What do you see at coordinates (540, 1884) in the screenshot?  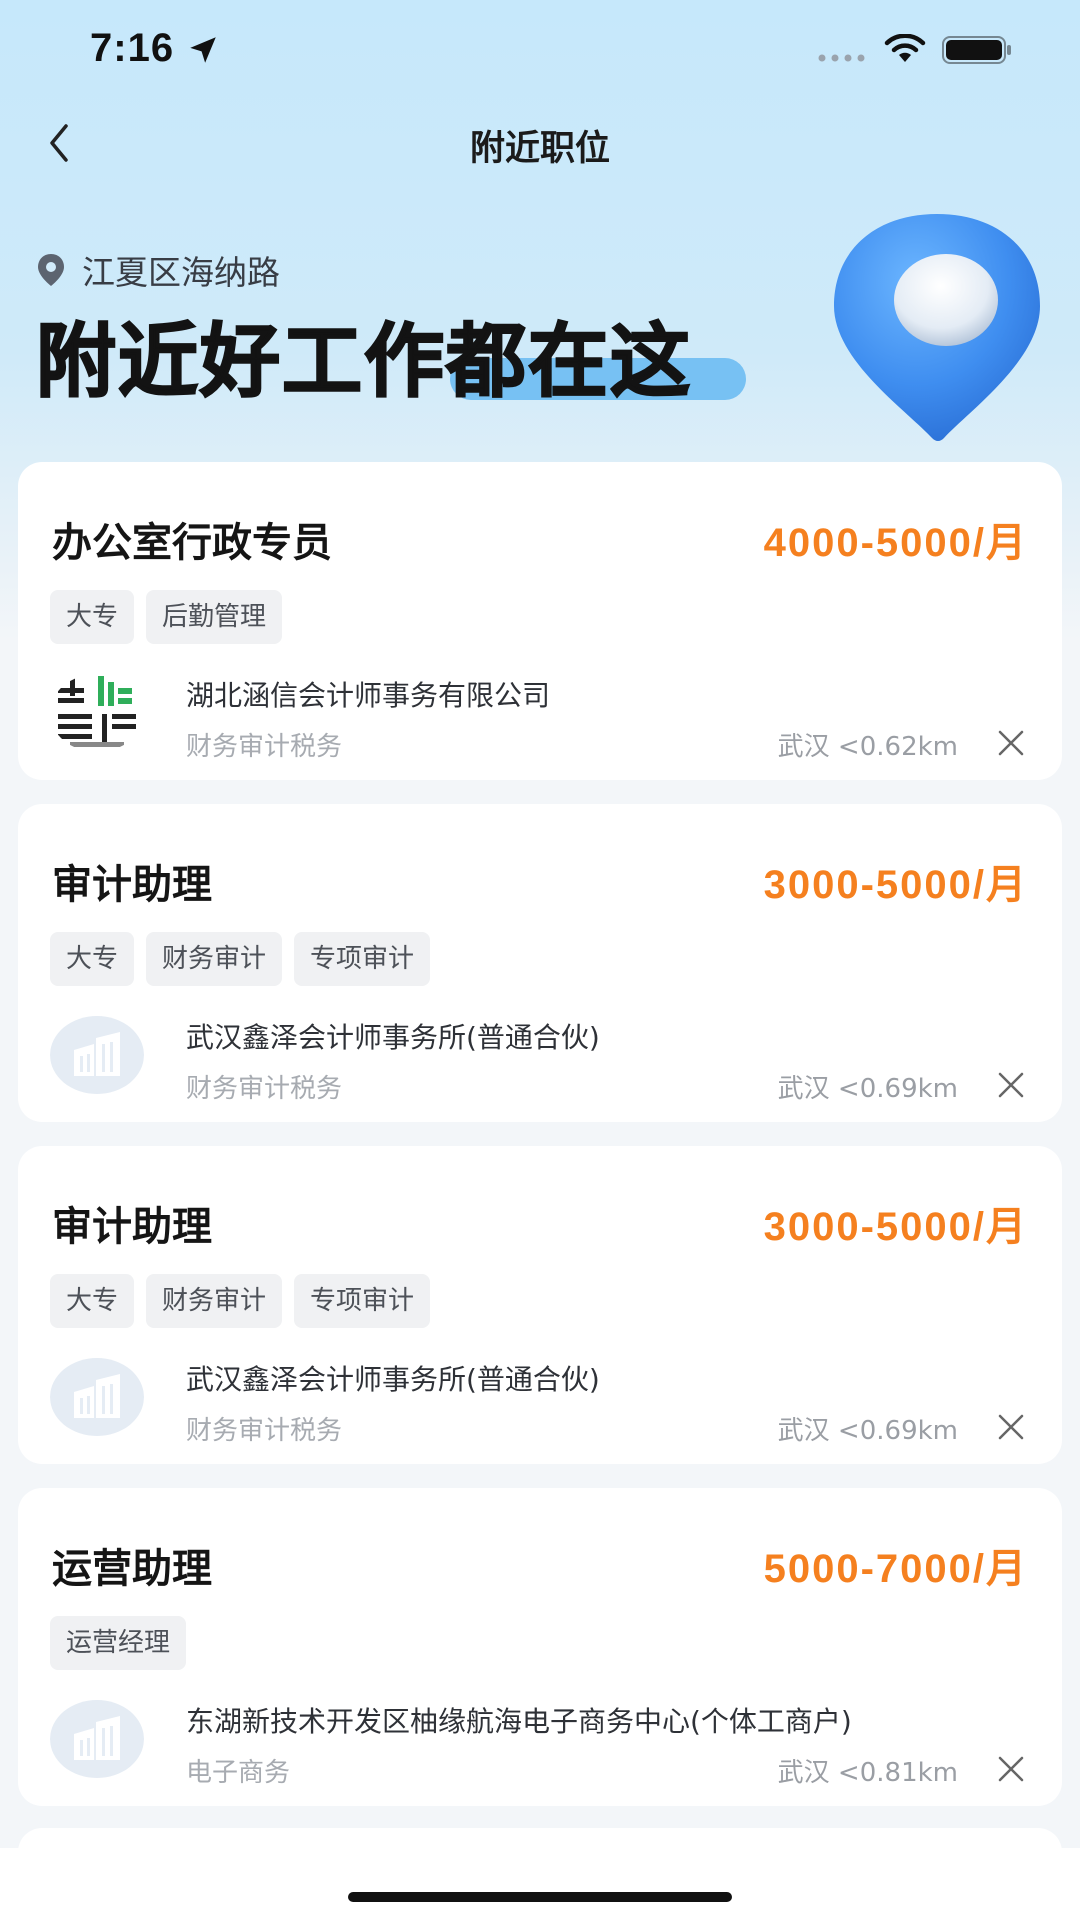 I see `bottom-safe-area` at bounding box center [540, 1884].